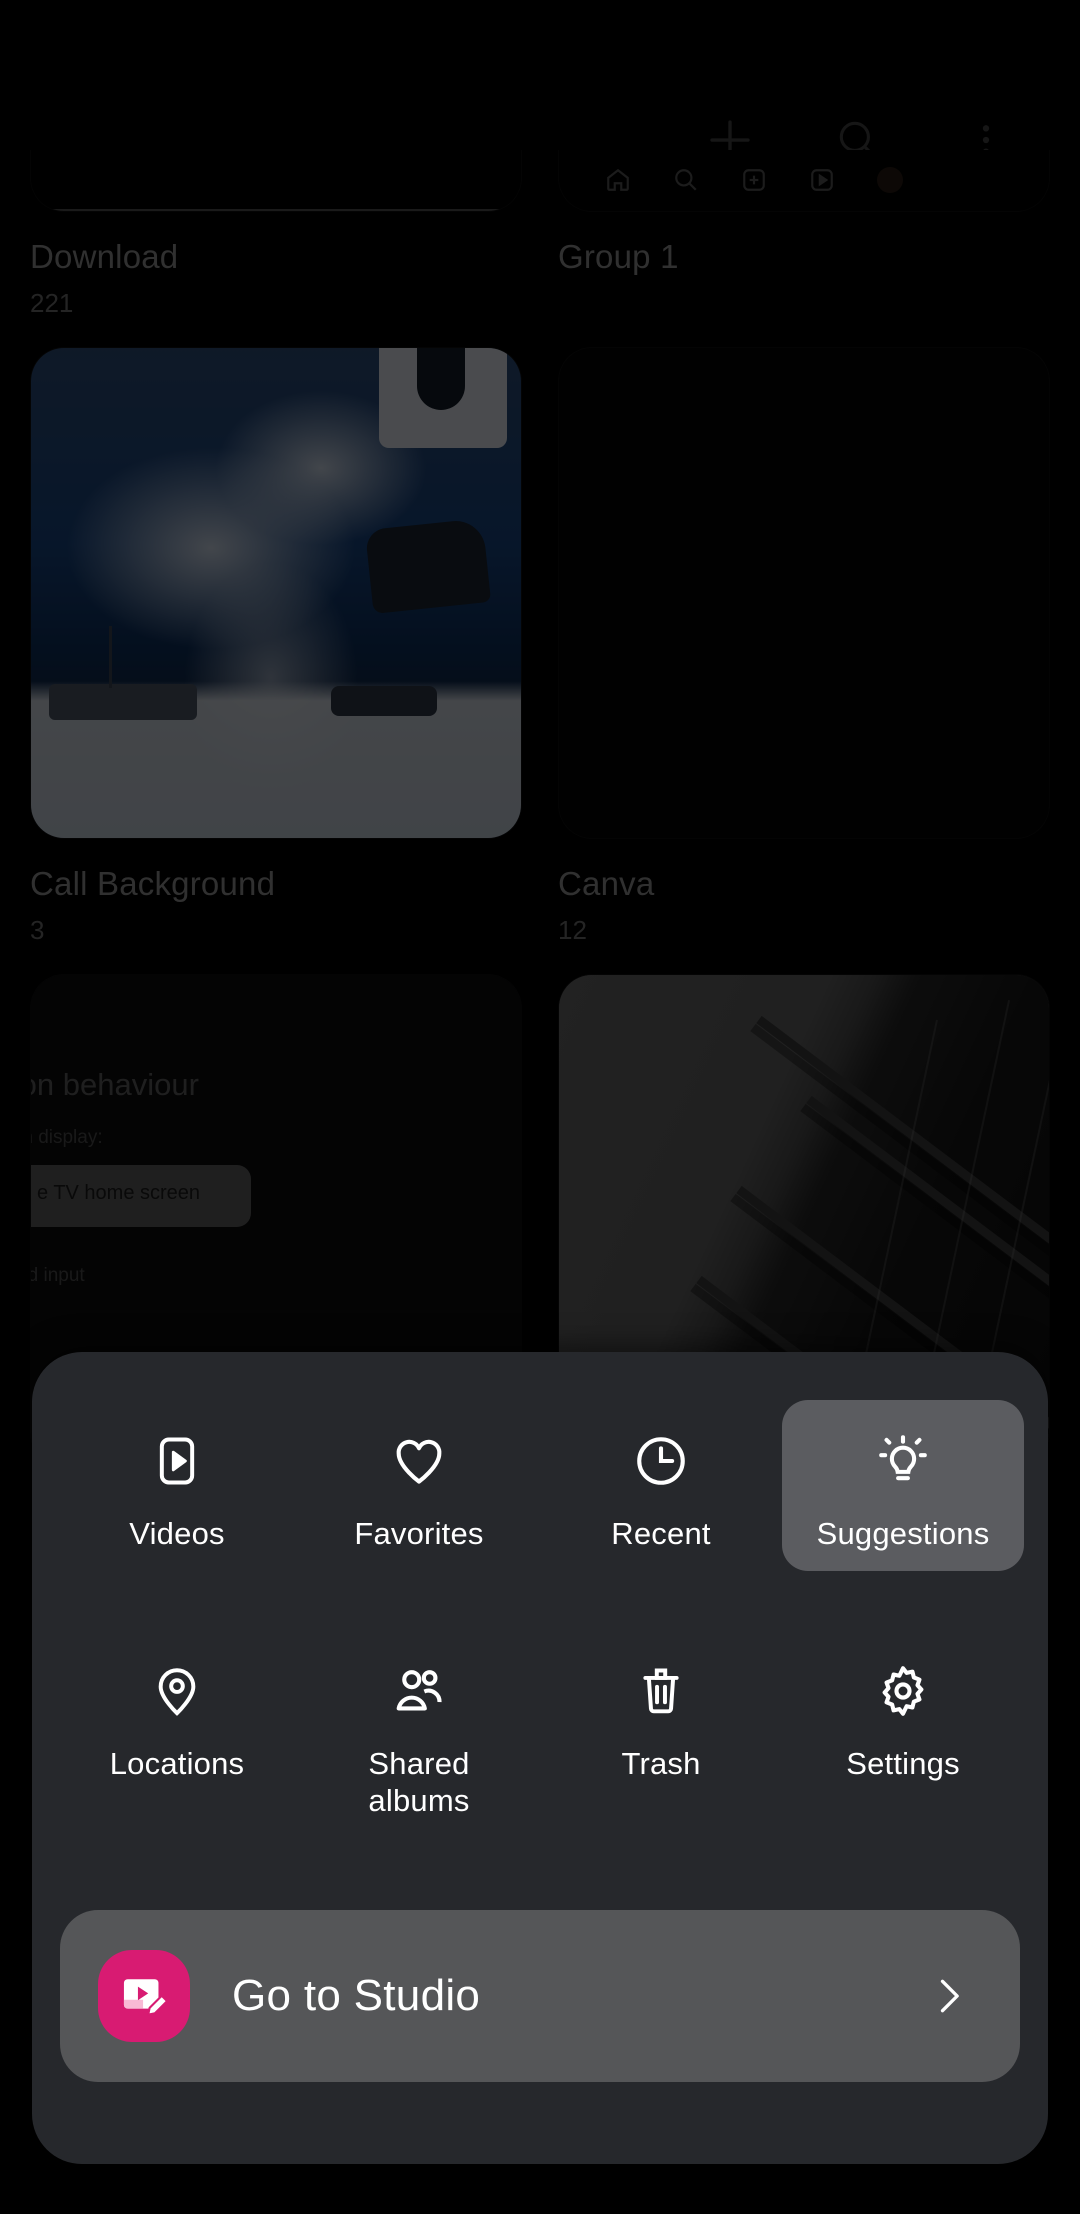  I want to click on menu-item-videos: Videos, so click(177, 1485).